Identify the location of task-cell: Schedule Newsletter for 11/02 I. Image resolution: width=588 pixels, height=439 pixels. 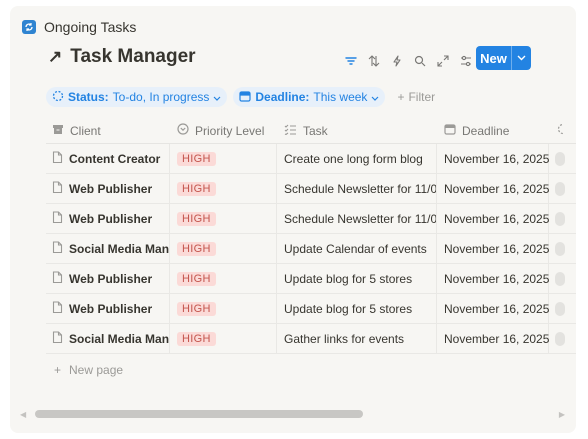
(357, 188).